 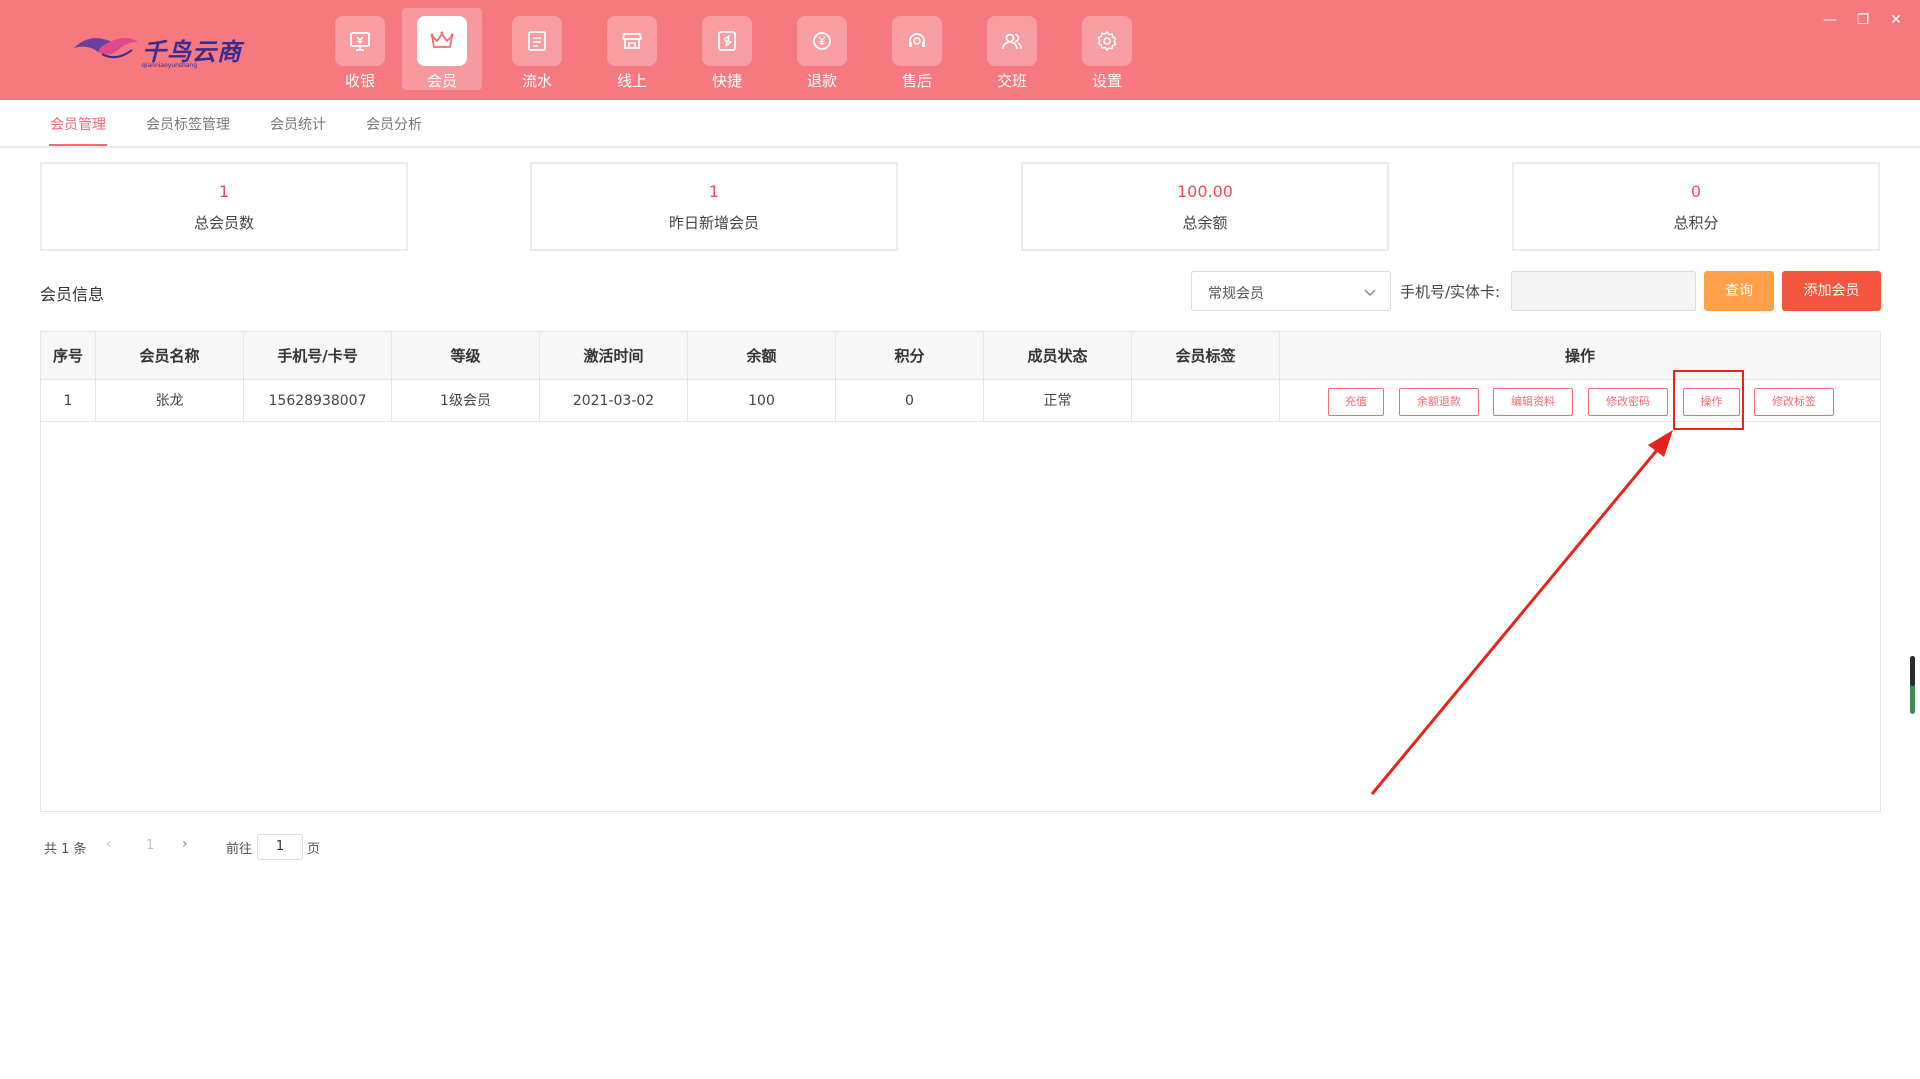 What do you see at coordinates (78, 145) in the screenshot?
I see `active-tab-indicator` at bounding box center [78, 145].